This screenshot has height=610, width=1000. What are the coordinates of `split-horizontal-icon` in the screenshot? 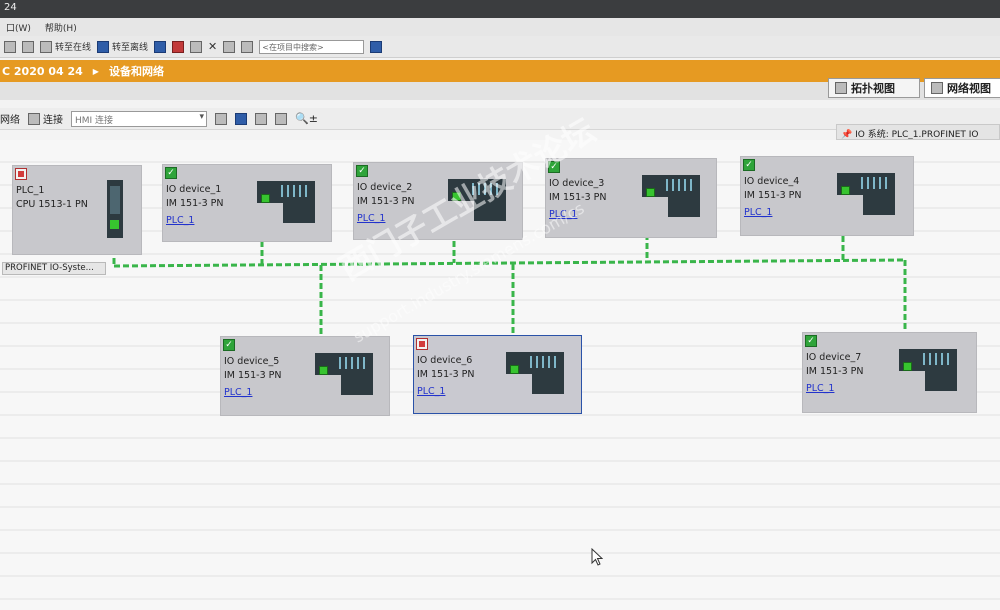 It's located at (229, 46).